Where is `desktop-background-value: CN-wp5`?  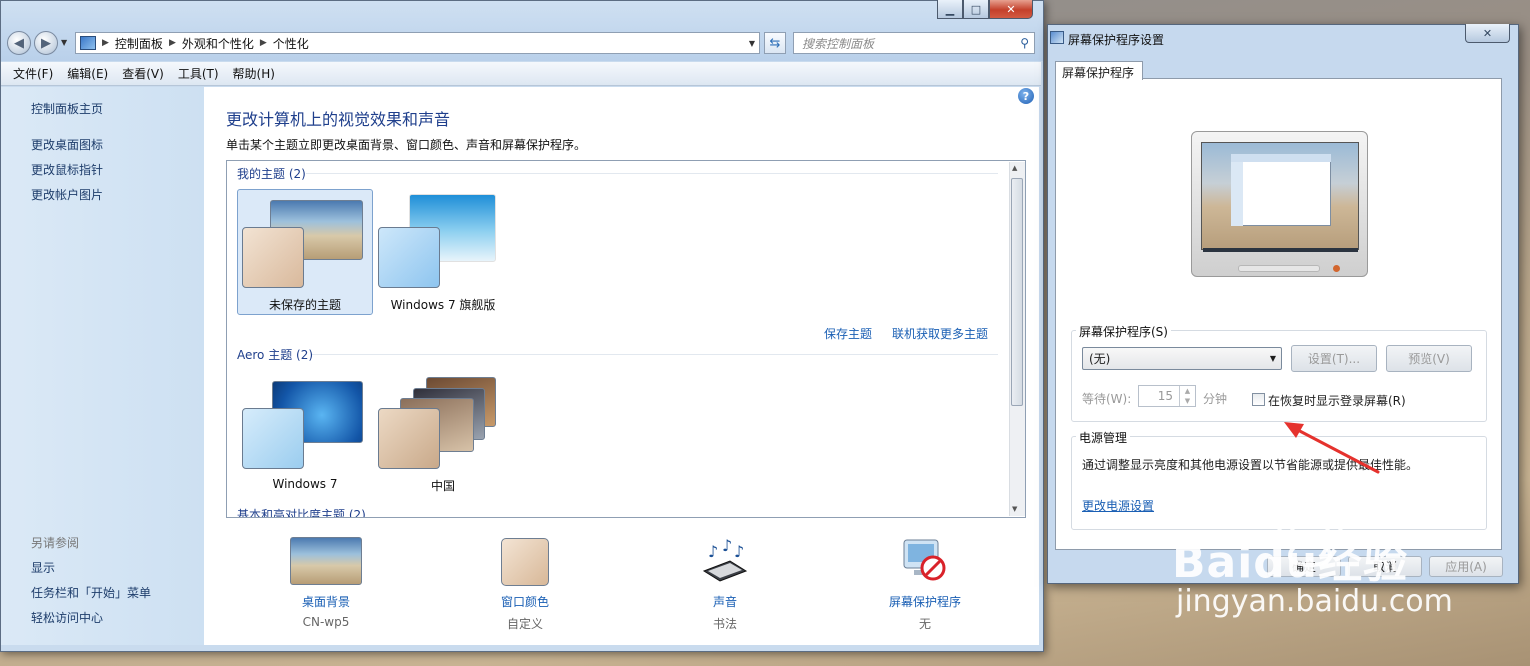
desktop-background-value: CN-wp5 is located at coordinates (326, 622).